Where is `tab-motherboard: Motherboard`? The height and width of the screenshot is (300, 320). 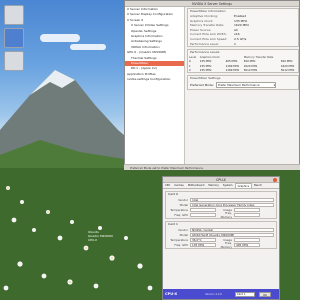
tab-motherboard: Motherboard is located at coordinates (196, 185).